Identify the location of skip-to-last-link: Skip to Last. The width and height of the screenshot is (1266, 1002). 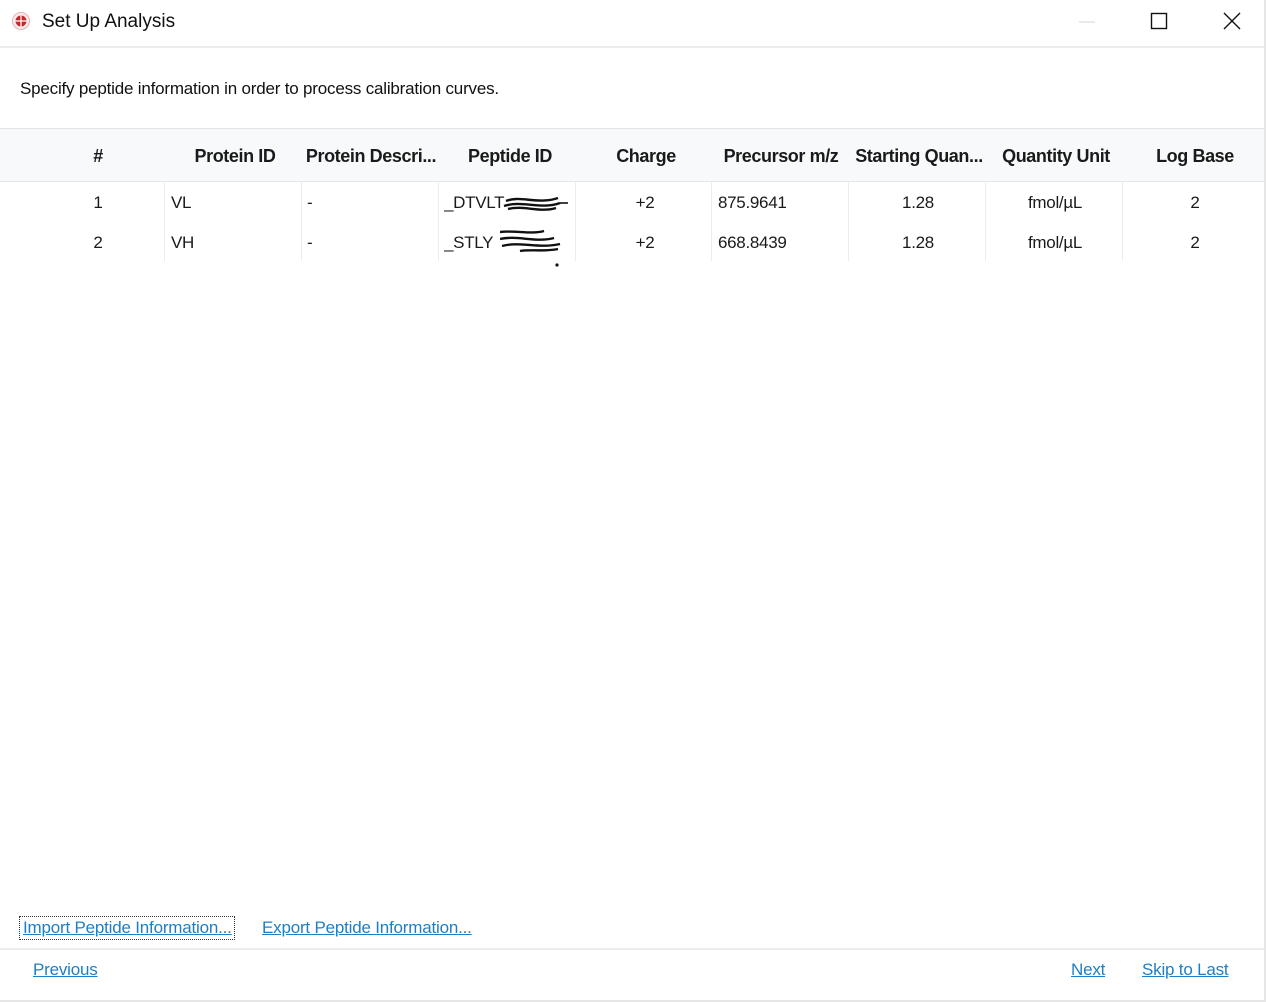
(1185, 970).